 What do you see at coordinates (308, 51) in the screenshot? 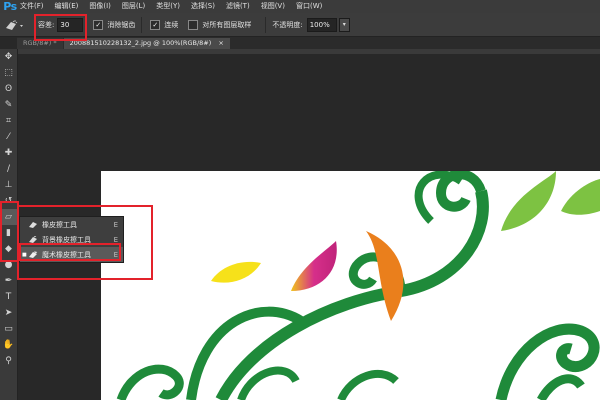
I see `ruler` at bounding box center [308, 51].